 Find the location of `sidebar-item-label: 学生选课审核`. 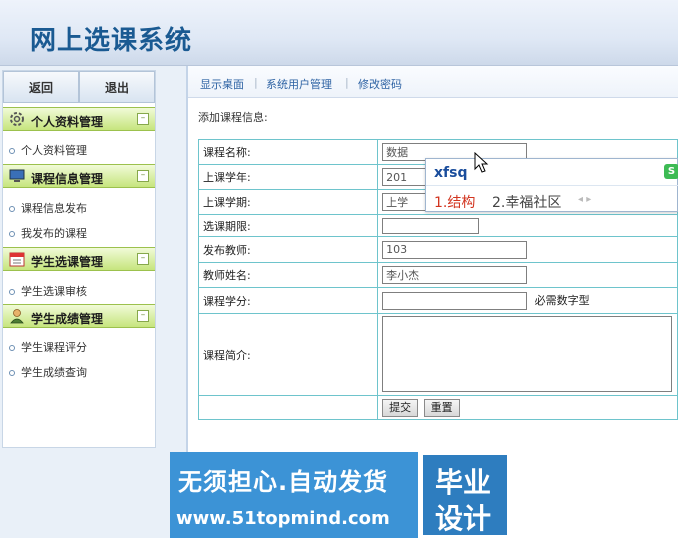

sidebar-item-label: 学生选课审核 is located at coordinates (54, 291).